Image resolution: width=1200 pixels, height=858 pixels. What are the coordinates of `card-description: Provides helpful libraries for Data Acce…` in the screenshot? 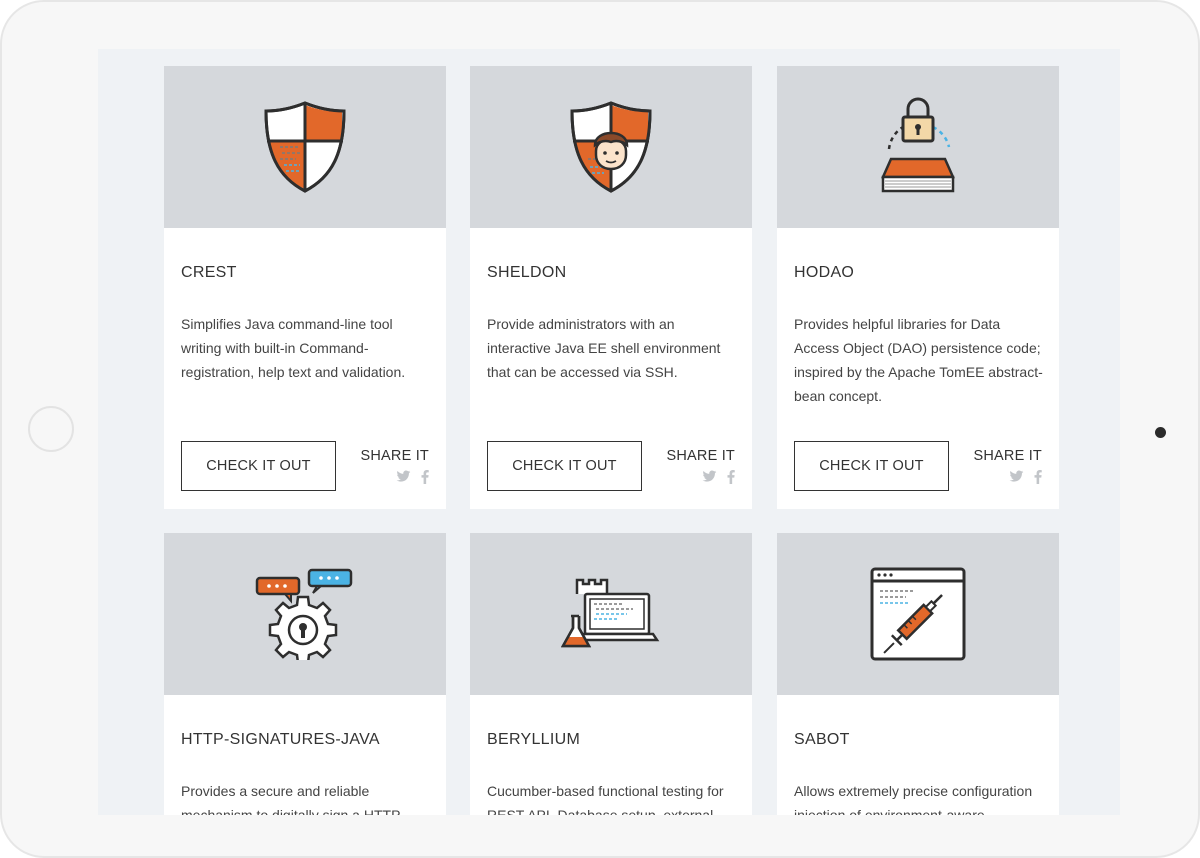 It's located at (918, 360).